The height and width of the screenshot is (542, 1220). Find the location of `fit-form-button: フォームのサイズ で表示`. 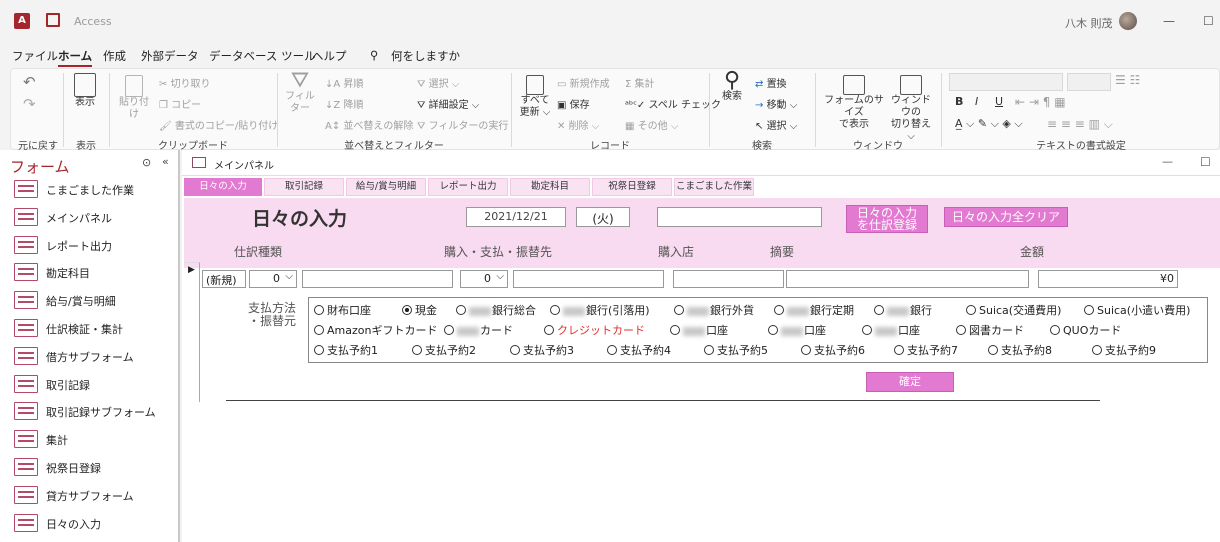

fit-form-button: フォームのサイズ で表示 is located at coordinates (854, 103).